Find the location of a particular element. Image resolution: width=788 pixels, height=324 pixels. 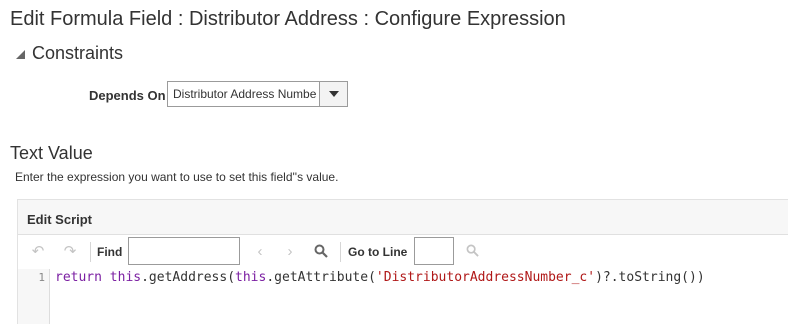

depends-on-value: Distributor Address Numbe is located at coordinates (243, 94).